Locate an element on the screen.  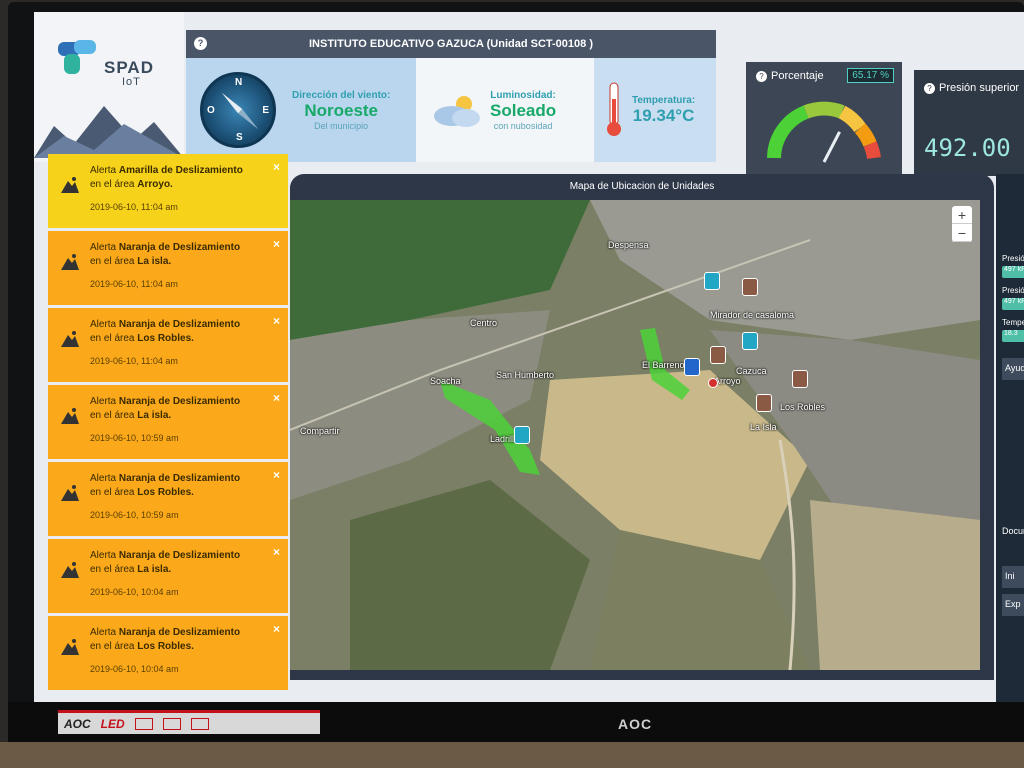
map-title: Mapa de Ubicacion de Unidades is located at coordinates (642, 186).